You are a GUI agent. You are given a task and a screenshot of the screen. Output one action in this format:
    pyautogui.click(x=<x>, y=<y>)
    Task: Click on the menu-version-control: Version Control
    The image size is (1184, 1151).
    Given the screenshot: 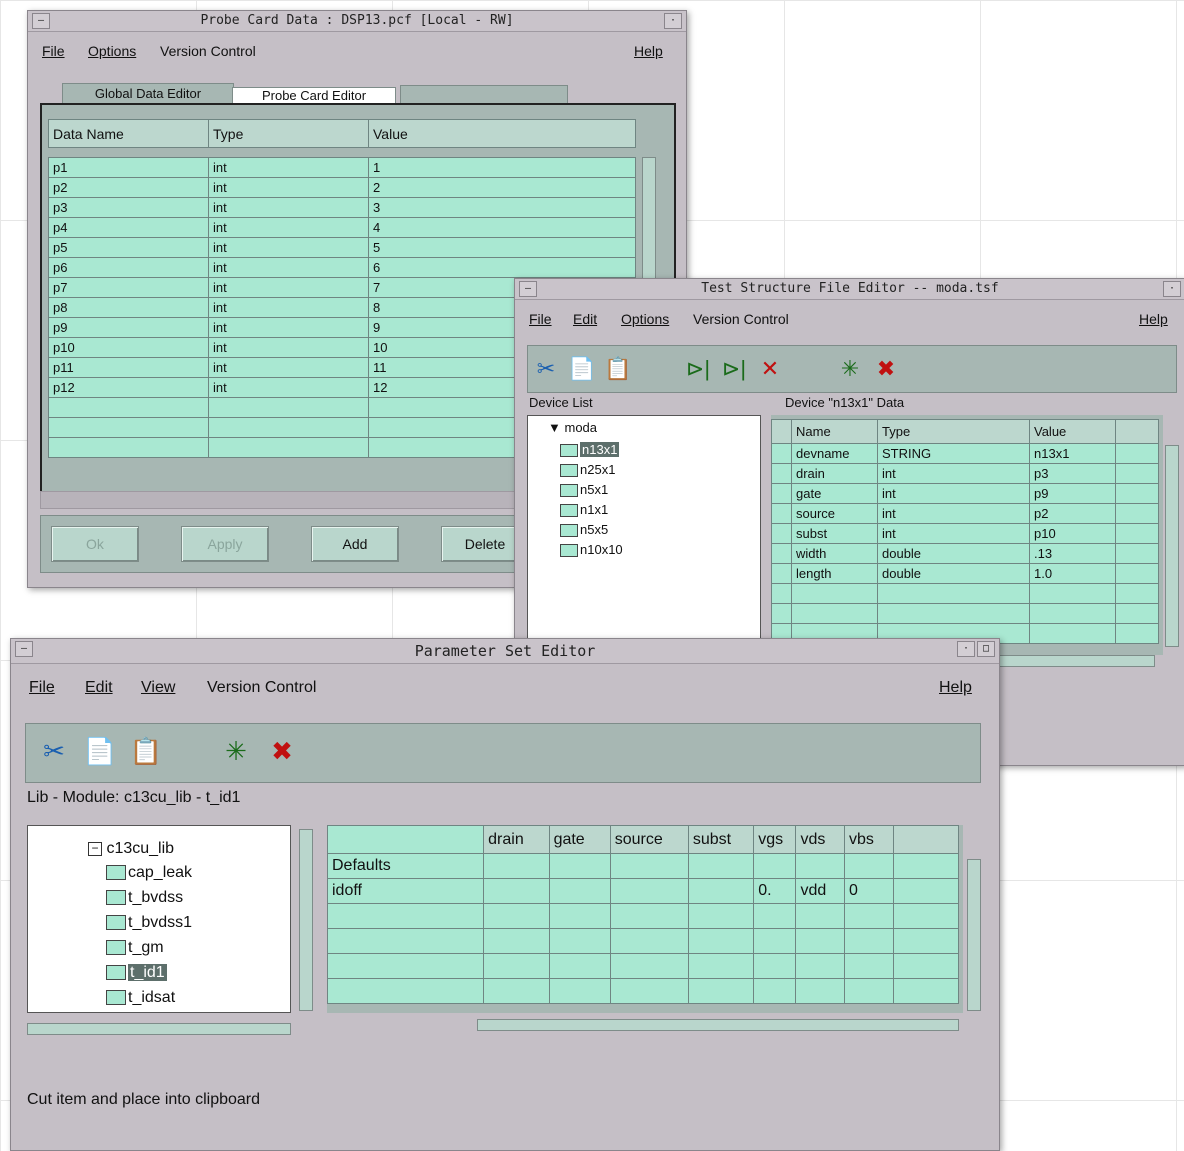 What is the action you would take?
    pyautogui.click(x=261, y=688)
    